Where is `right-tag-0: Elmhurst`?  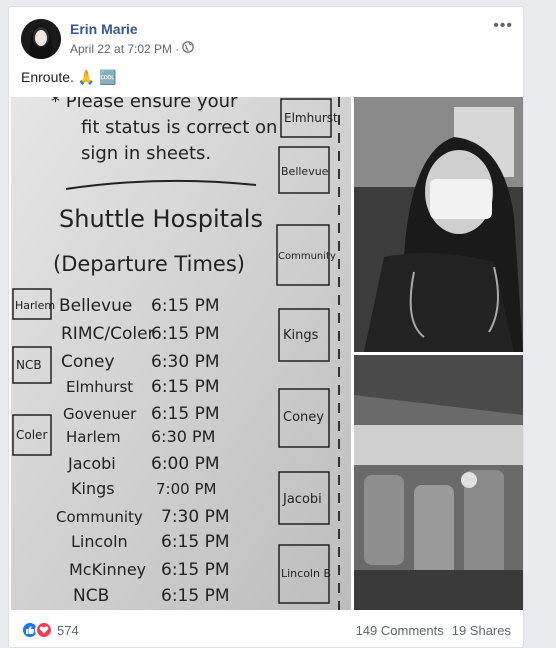 right-tag-0: Elmhurst is located at coordinates (311, 118).